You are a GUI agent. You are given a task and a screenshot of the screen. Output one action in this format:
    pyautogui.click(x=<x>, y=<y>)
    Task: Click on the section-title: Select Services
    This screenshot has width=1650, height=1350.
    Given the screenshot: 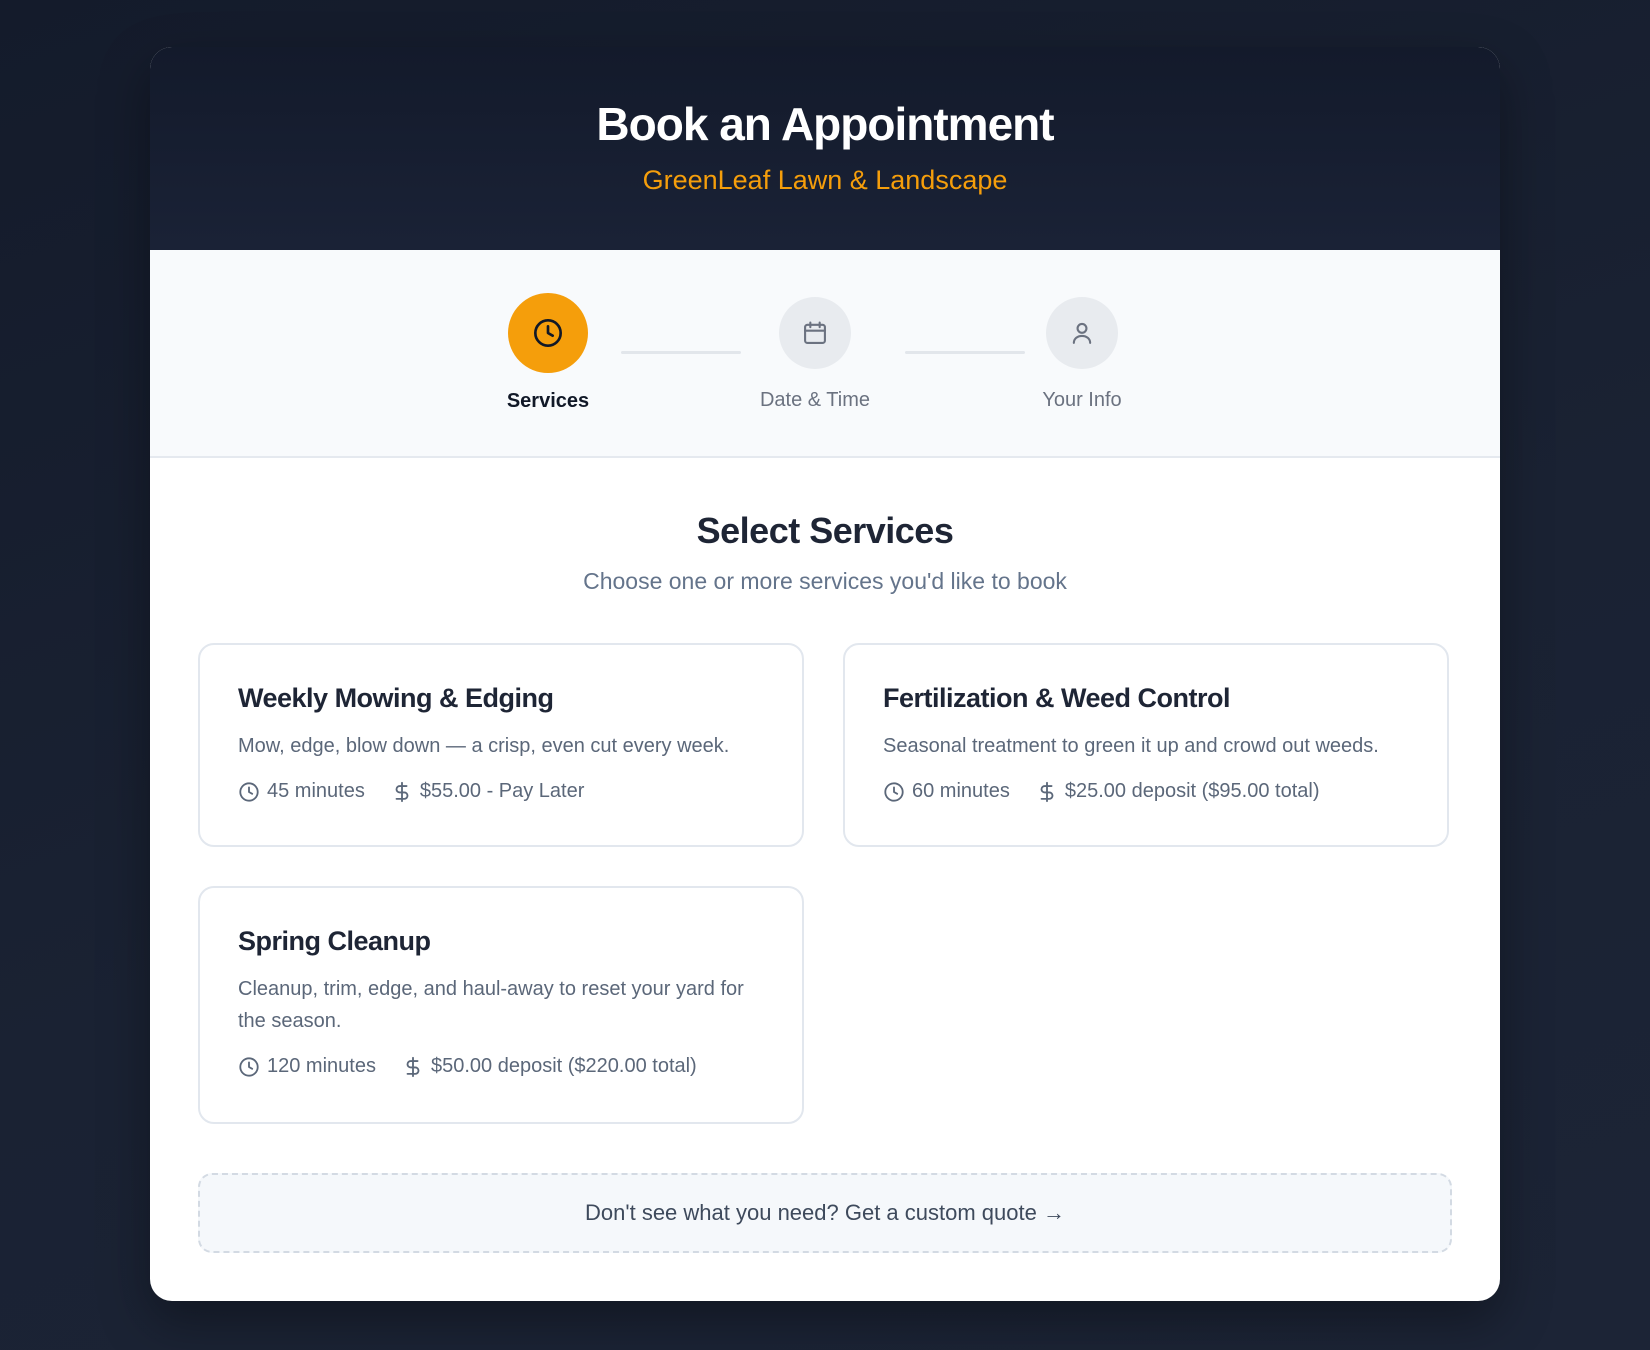 What is the action you would take?
    pyautogui.click(x=825, y=530)
    